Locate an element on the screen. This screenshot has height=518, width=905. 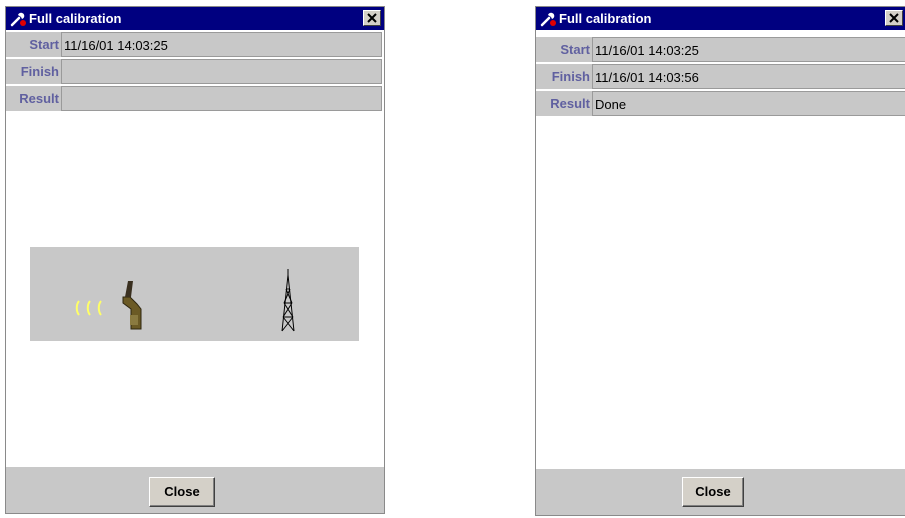
signal-waves-icon is located at coordinates (88, 308).